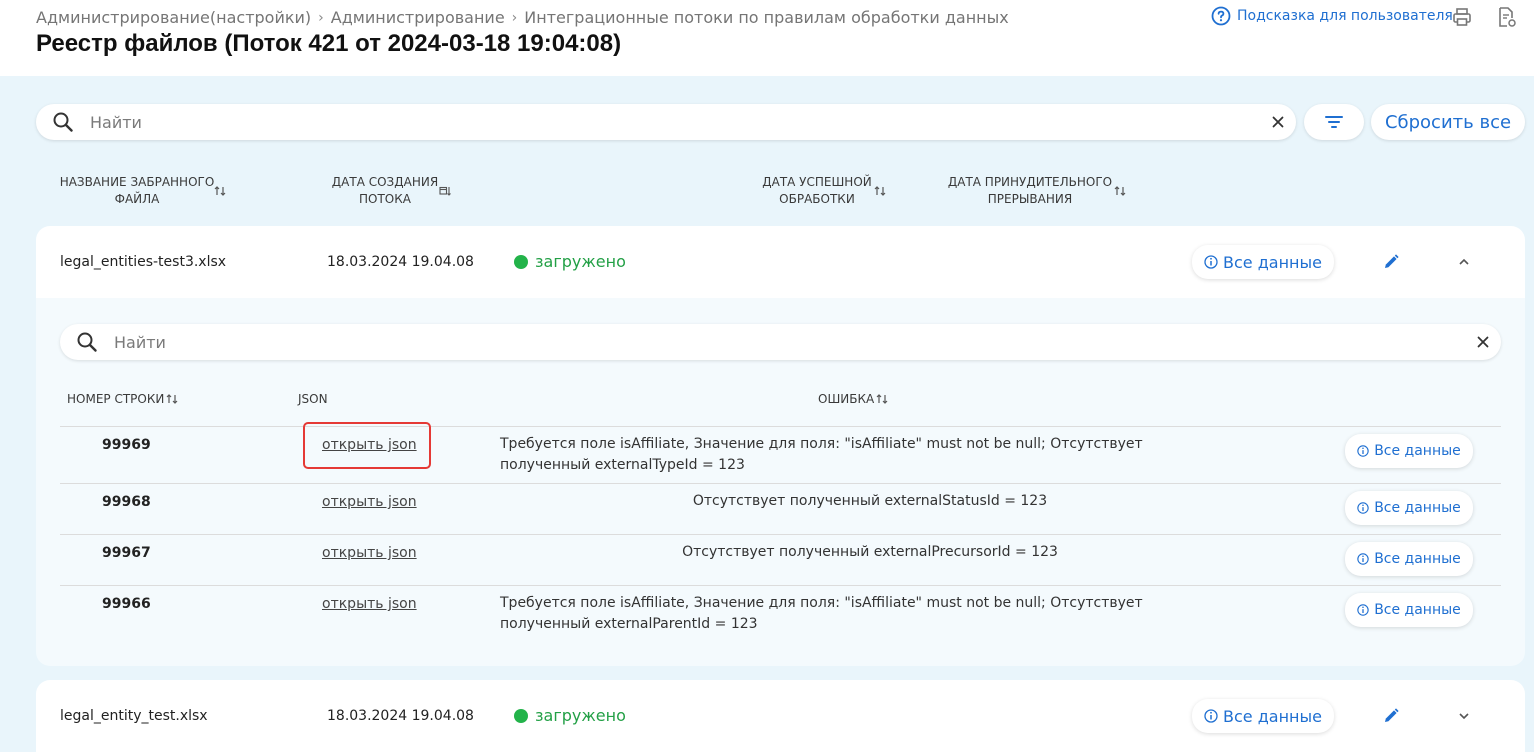  Describe the element at coordinates (126, 502) in the screenshot. I see `row-number: 99968` at that location.